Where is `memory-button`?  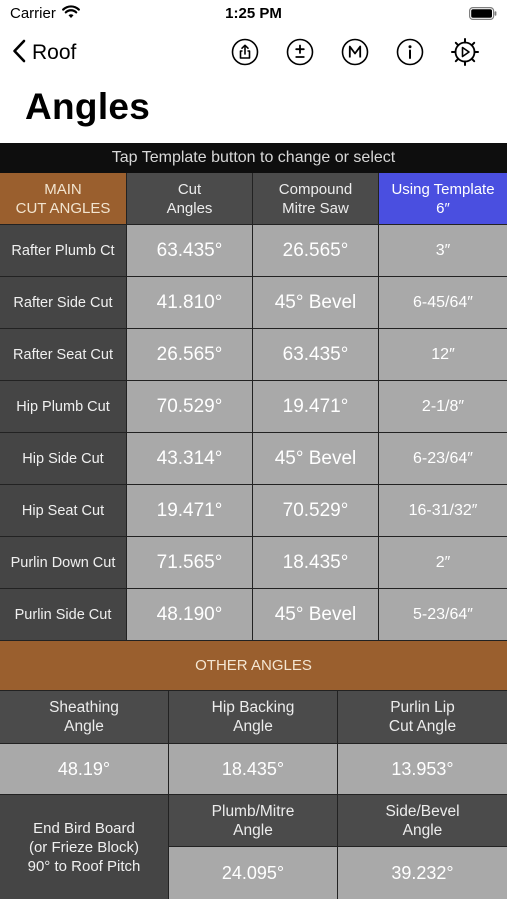 memory-button is located at coordinates (355, 52).